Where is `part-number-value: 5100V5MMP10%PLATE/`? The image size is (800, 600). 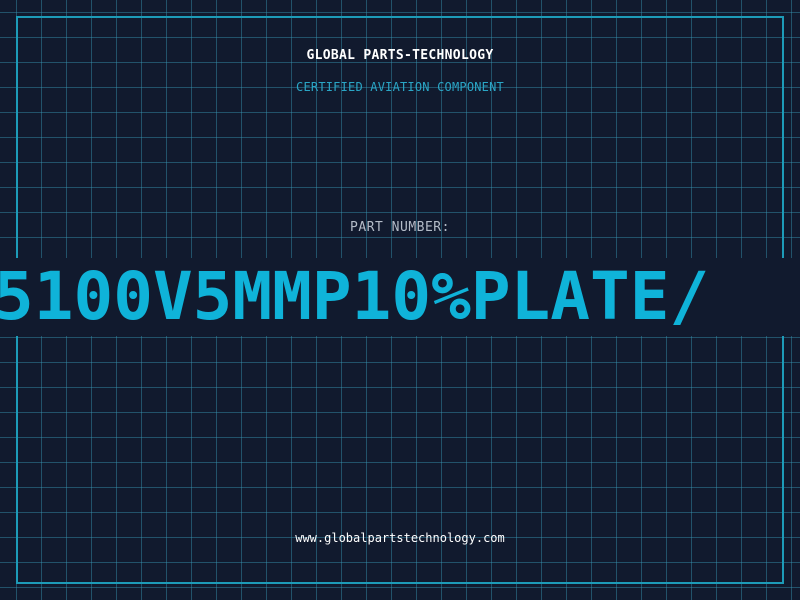
part-number-value: 5100V5MMP10%PLATE/ is located at coordinates (355, 296).